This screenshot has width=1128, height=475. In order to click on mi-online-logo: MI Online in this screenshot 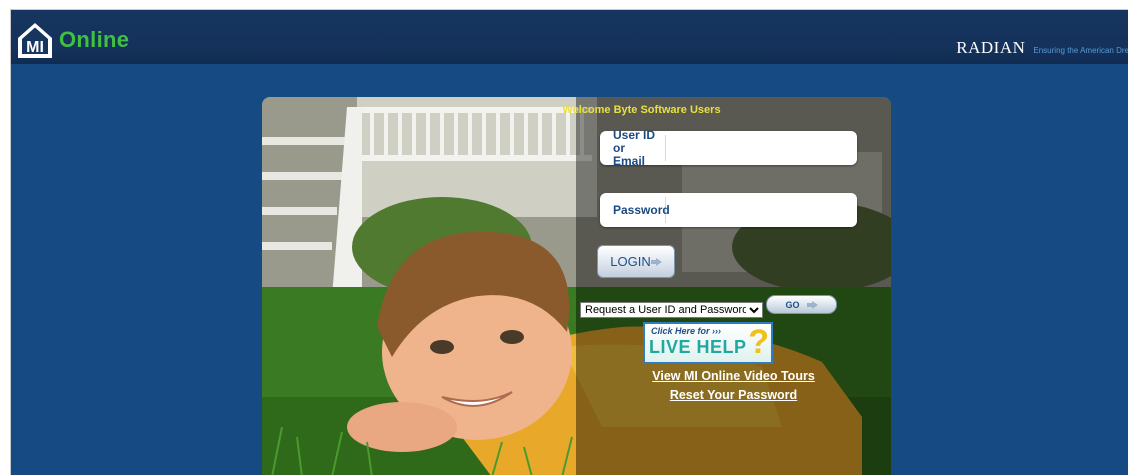, I will do `click(72, 40)`.